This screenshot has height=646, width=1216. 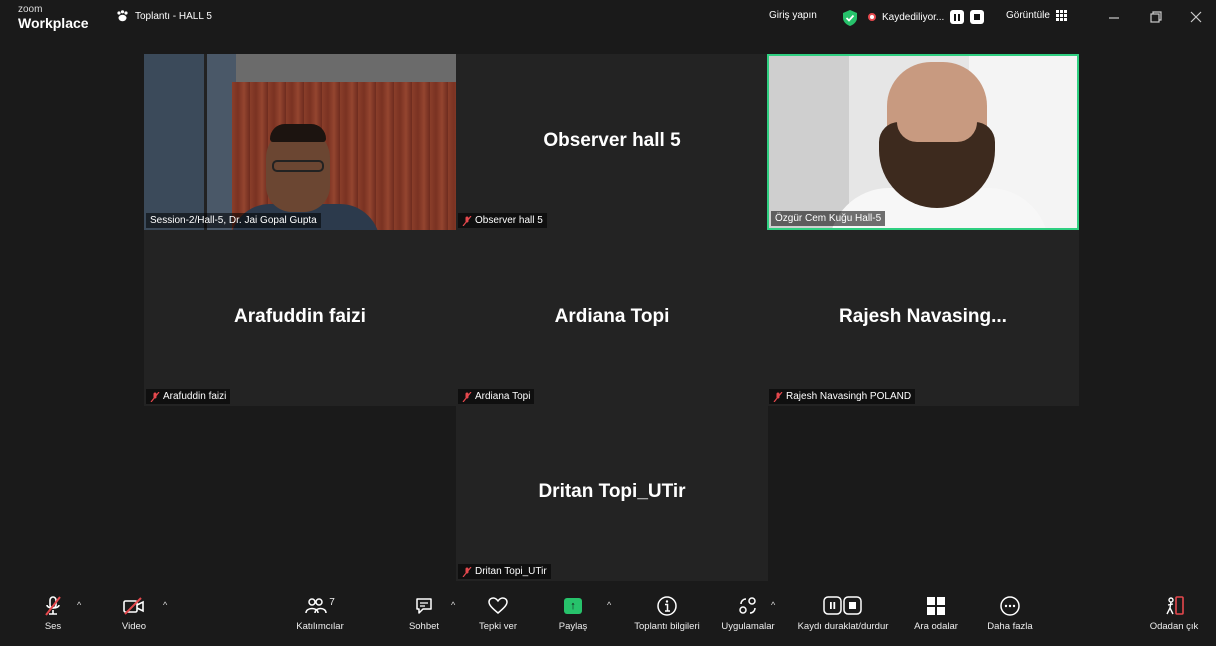 What do you see at coordinates (498, 618) in the screenshot?
I see `react-button: Tepki ver` at bounding box center [498, 618].